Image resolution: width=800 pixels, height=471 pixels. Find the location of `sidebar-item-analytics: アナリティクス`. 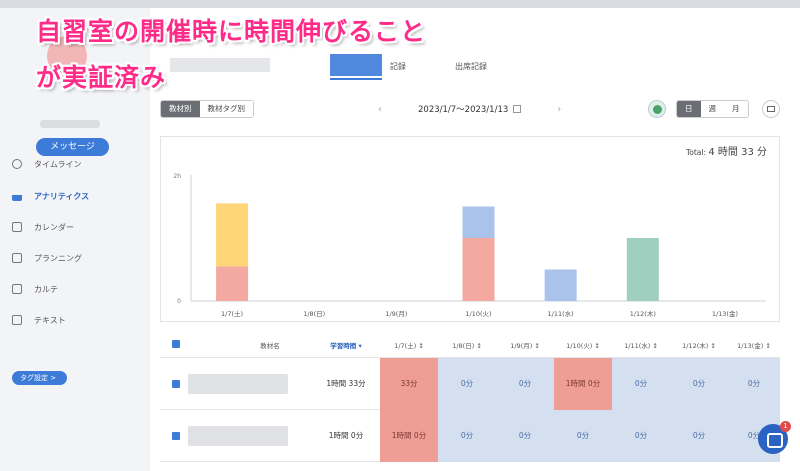

sidebar-item-analytics: アナリティクス is located at coordinates (50, 196).